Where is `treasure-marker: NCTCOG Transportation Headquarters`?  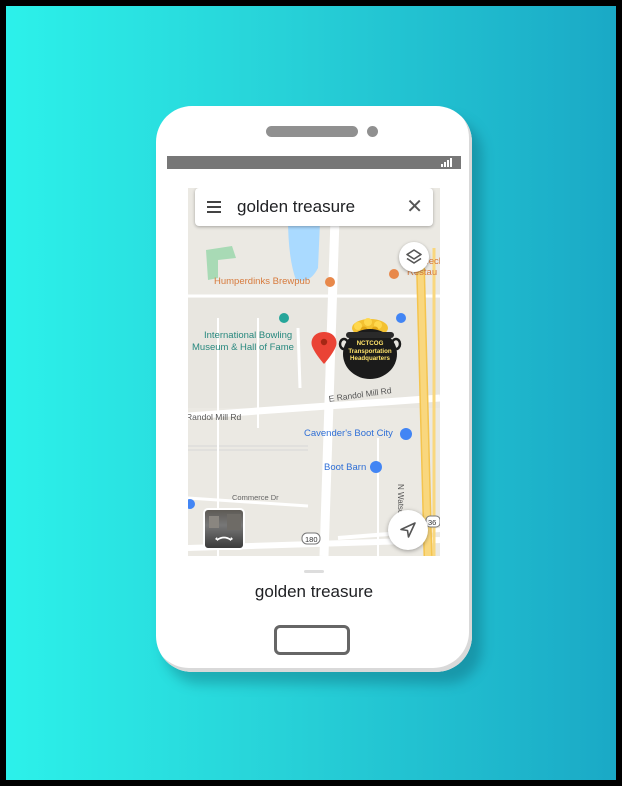 treasure-marker: NCTCOG Transportation Headquarters is located at coordinates (370, 348).